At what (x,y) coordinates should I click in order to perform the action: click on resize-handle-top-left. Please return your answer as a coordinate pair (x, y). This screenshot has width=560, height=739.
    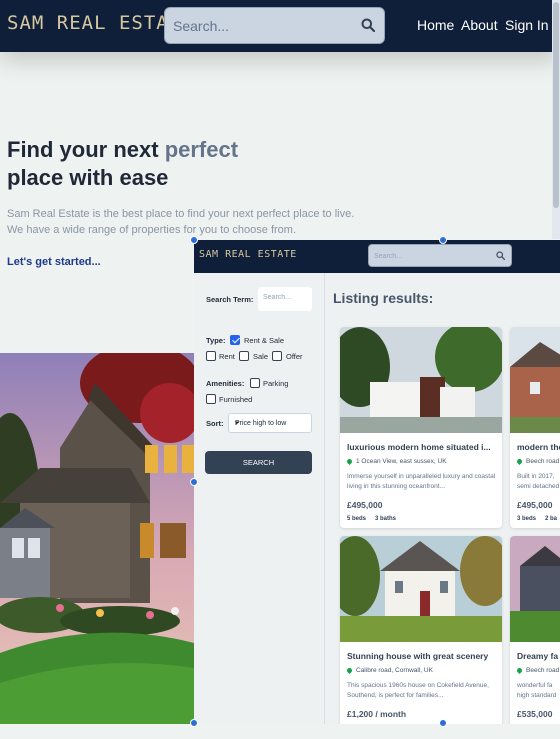
    Looking at the image, I should click on (194, 240).